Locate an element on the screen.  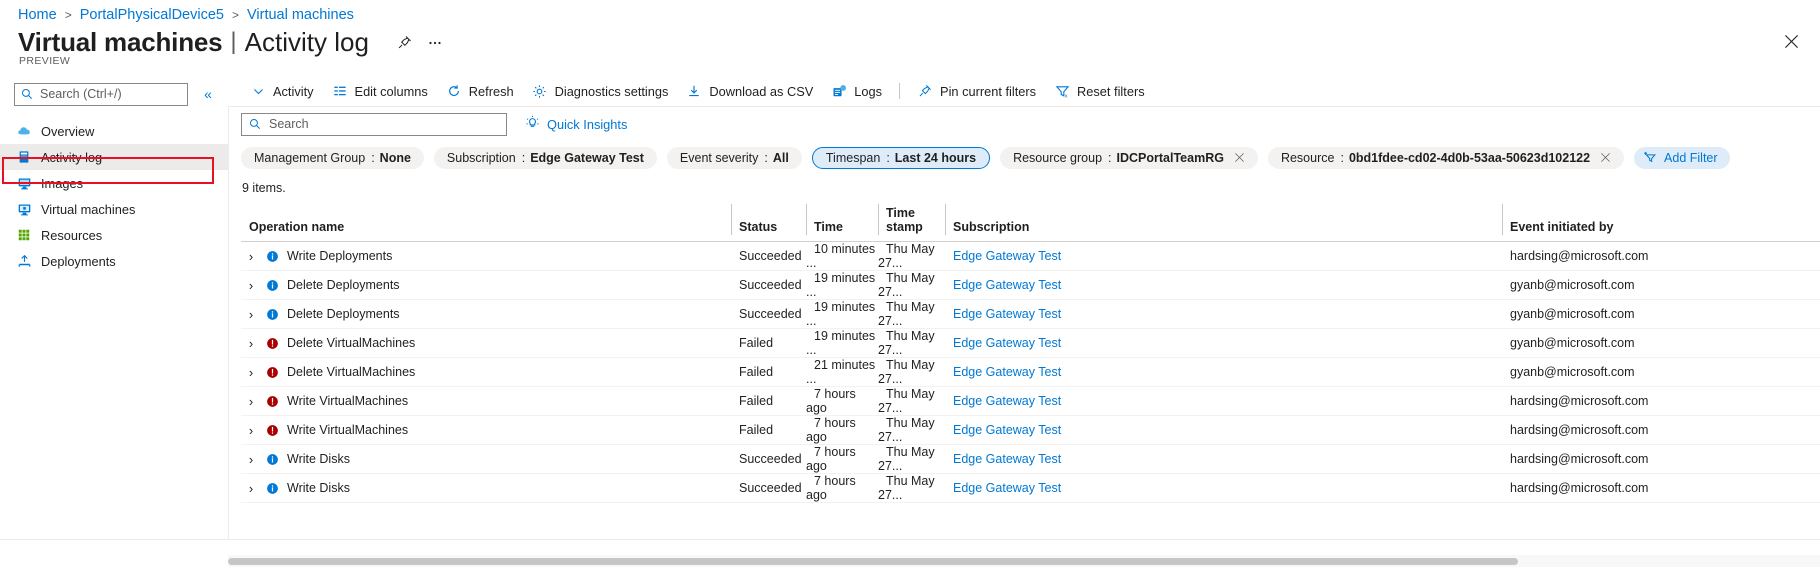
column-header-event-initiated-by: Event initiated by is located at coordinates (1661, 222).